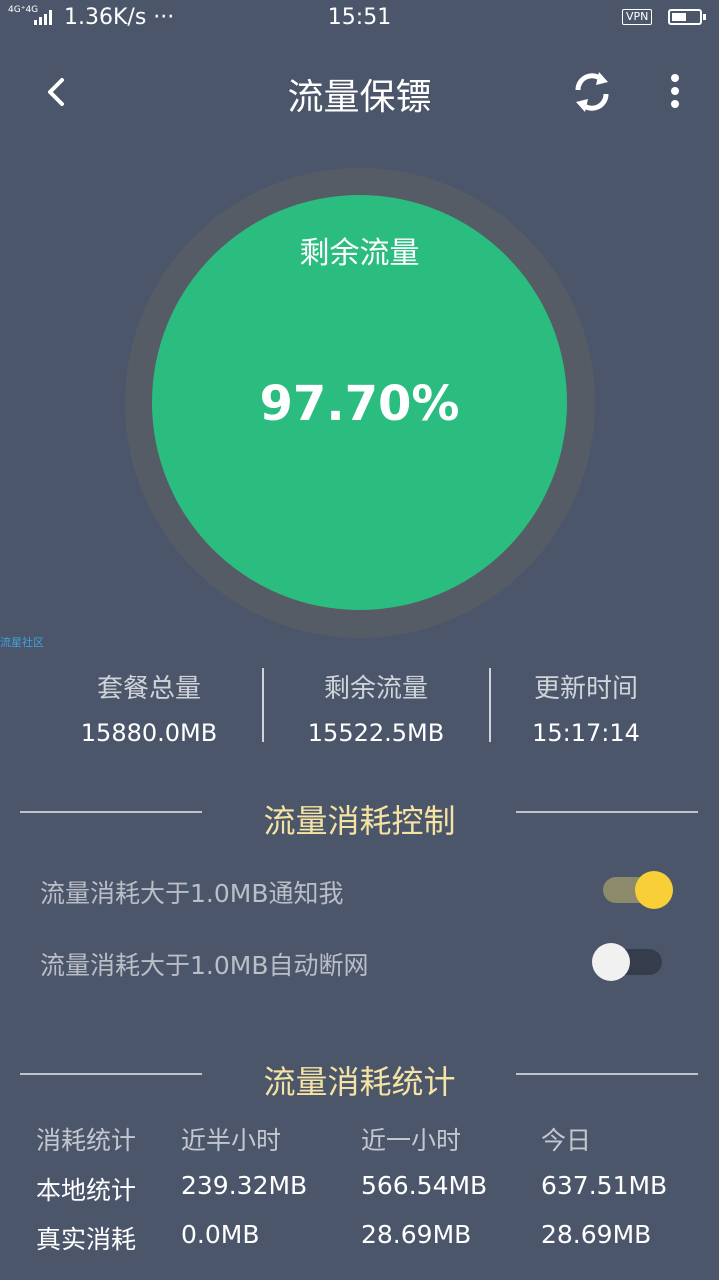  What do you see at coordinates (592, 92) in the screenshot?
I see `refresh-icon` at bounding box center [592, 92].